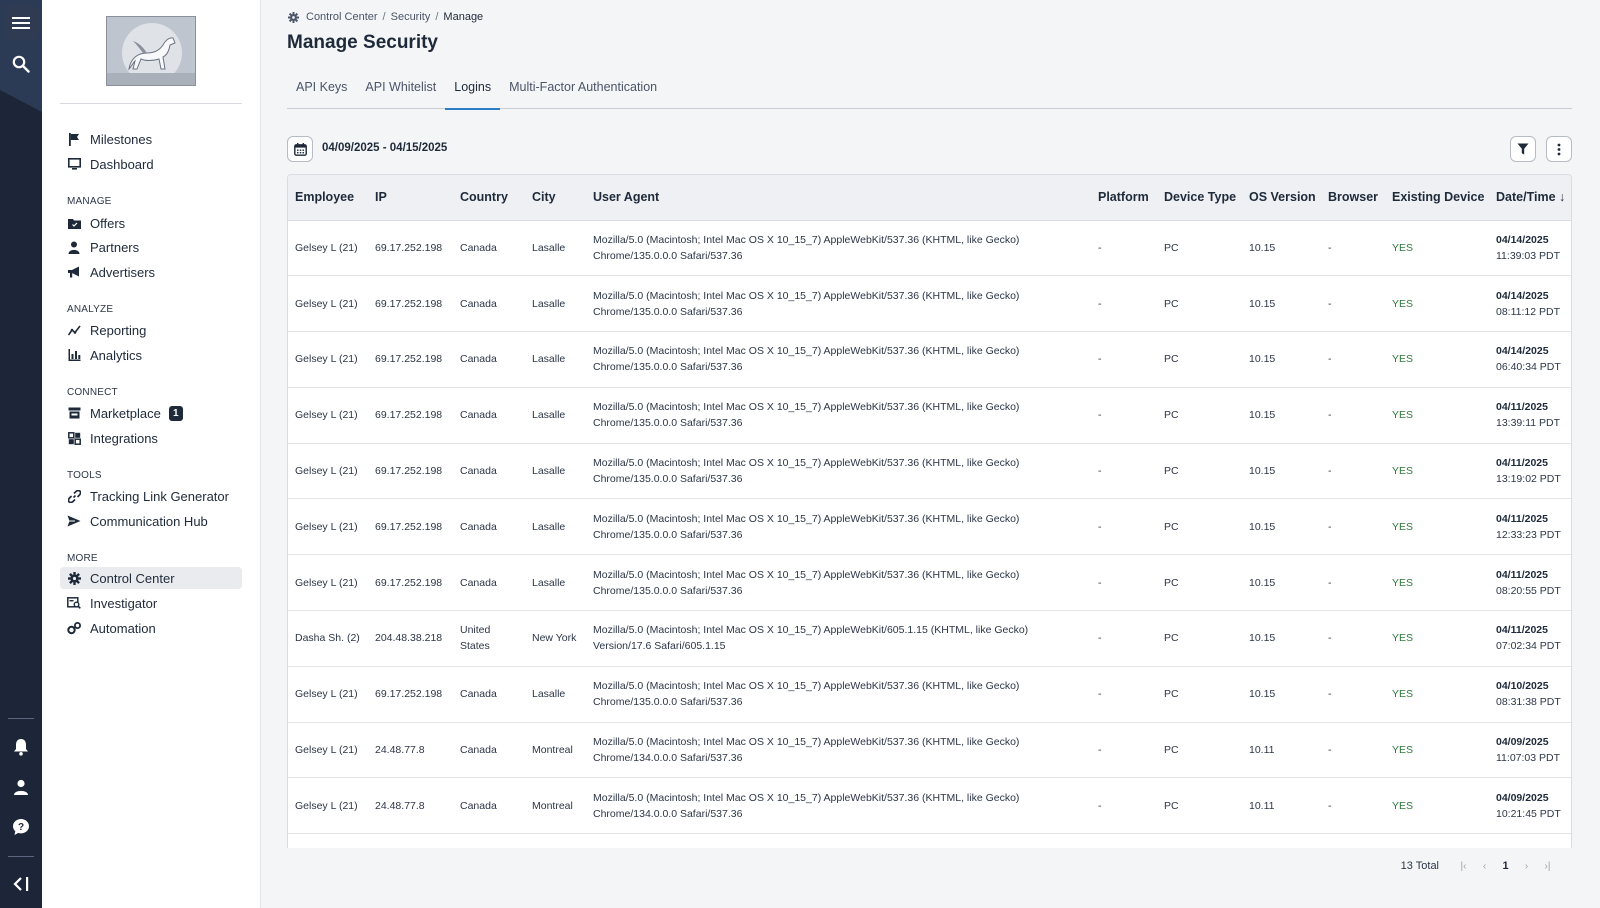 The image size is (1600, 908). I want to click on sidebar-item-investigator: Investigator, so click(151, 603).